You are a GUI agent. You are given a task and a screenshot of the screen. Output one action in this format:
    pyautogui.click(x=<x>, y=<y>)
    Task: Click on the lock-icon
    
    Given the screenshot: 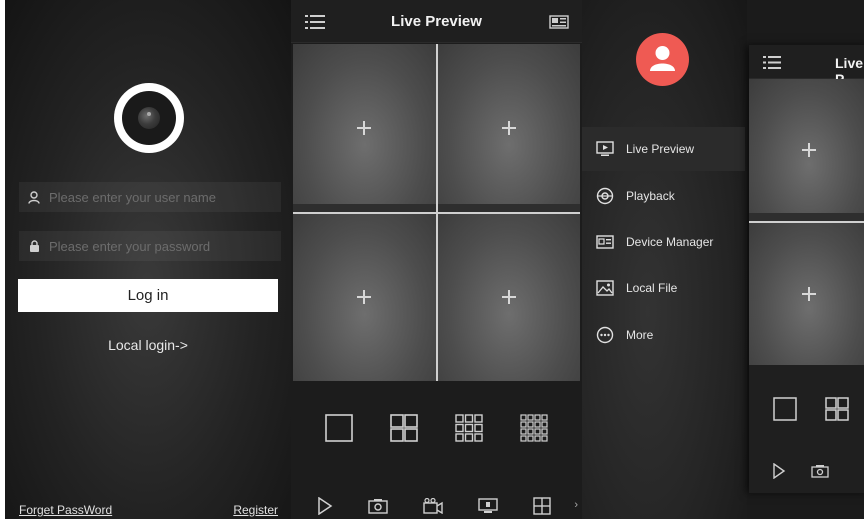 What is the action you would take?
    pyautogui.click(x=34, y=246)
    